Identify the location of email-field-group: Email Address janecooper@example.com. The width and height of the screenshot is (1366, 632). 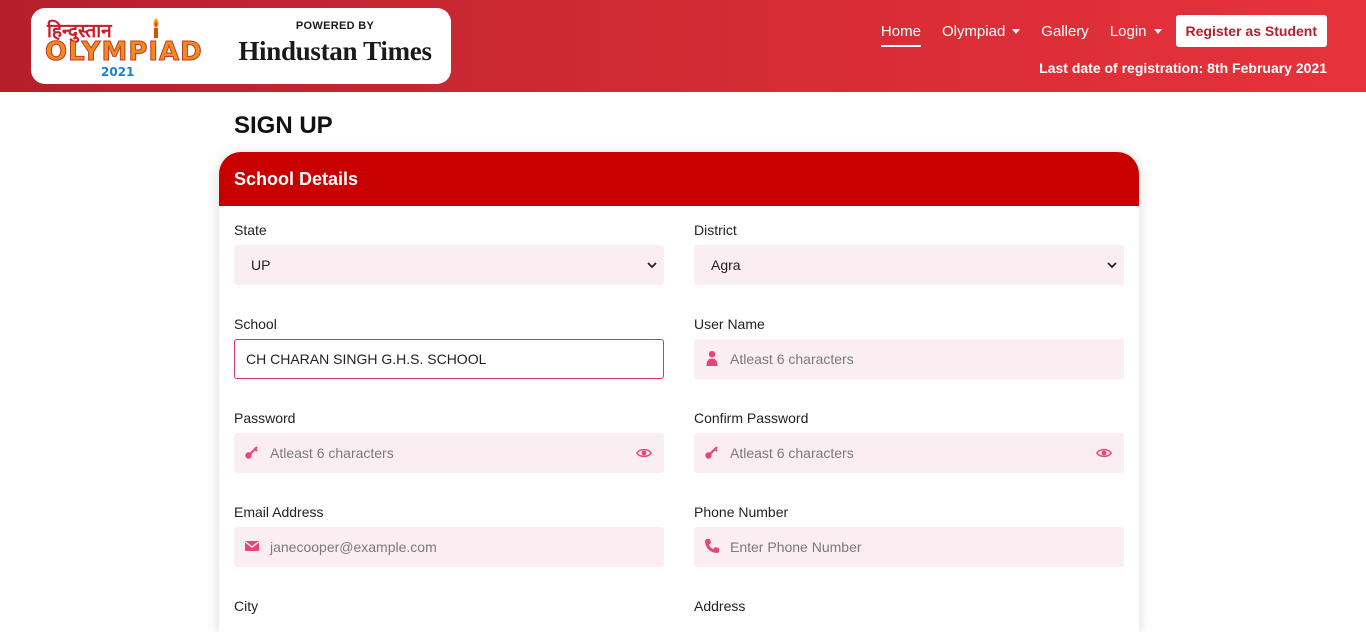
(449, 534).